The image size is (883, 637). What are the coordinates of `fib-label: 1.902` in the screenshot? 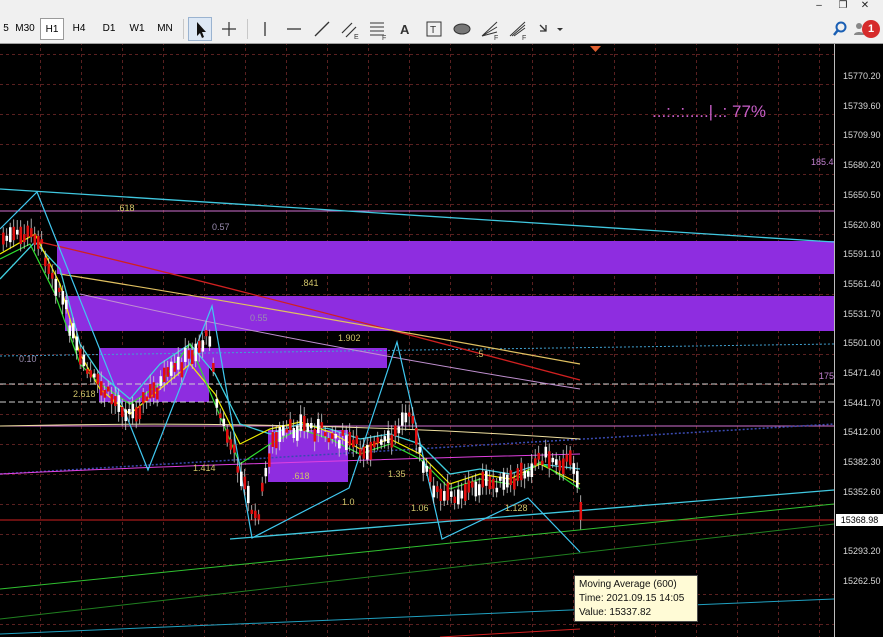 It's located at (349, 338).